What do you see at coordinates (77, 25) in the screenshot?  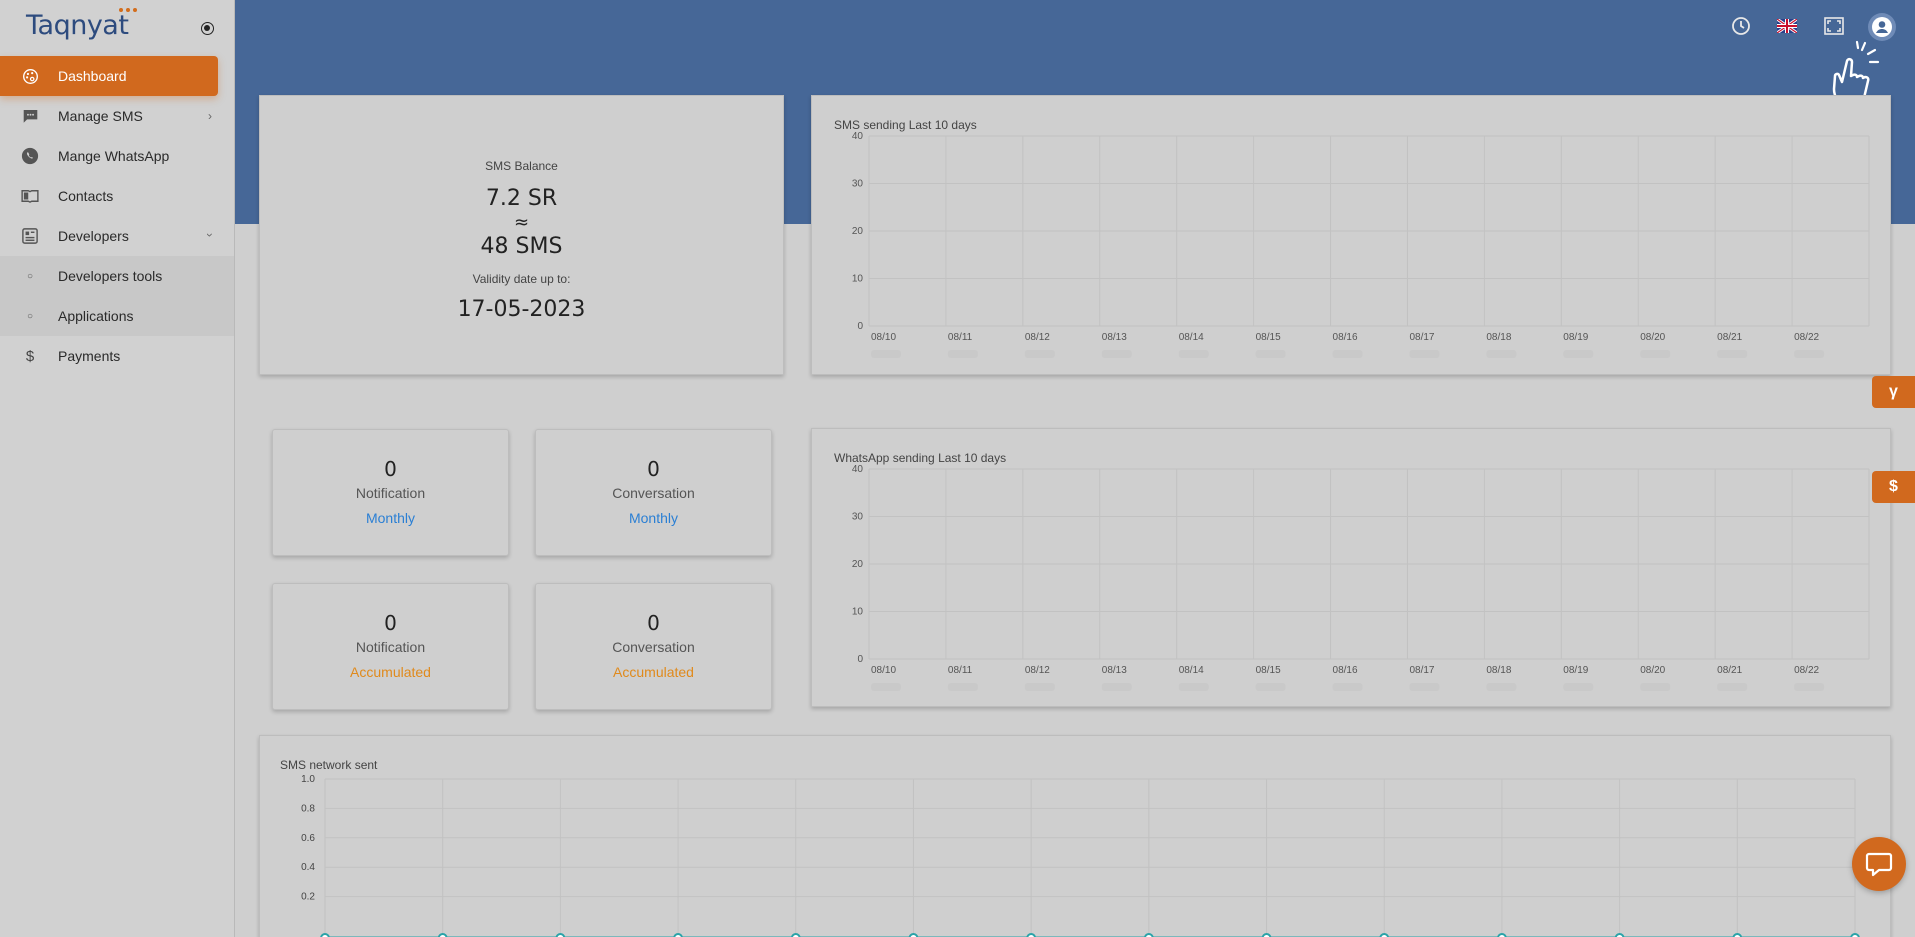 I see `brand-name: Taqnyat` at bounding box center [77, 25].